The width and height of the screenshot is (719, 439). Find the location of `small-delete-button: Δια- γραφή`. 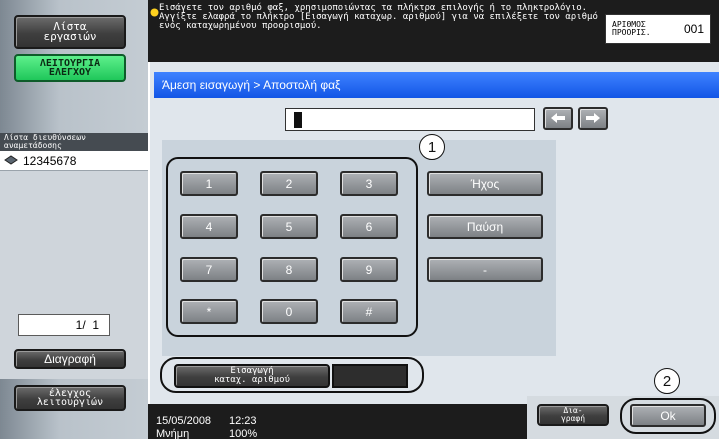

small-delete-button: Δια- γραφή is located at coordinates (573, 415).